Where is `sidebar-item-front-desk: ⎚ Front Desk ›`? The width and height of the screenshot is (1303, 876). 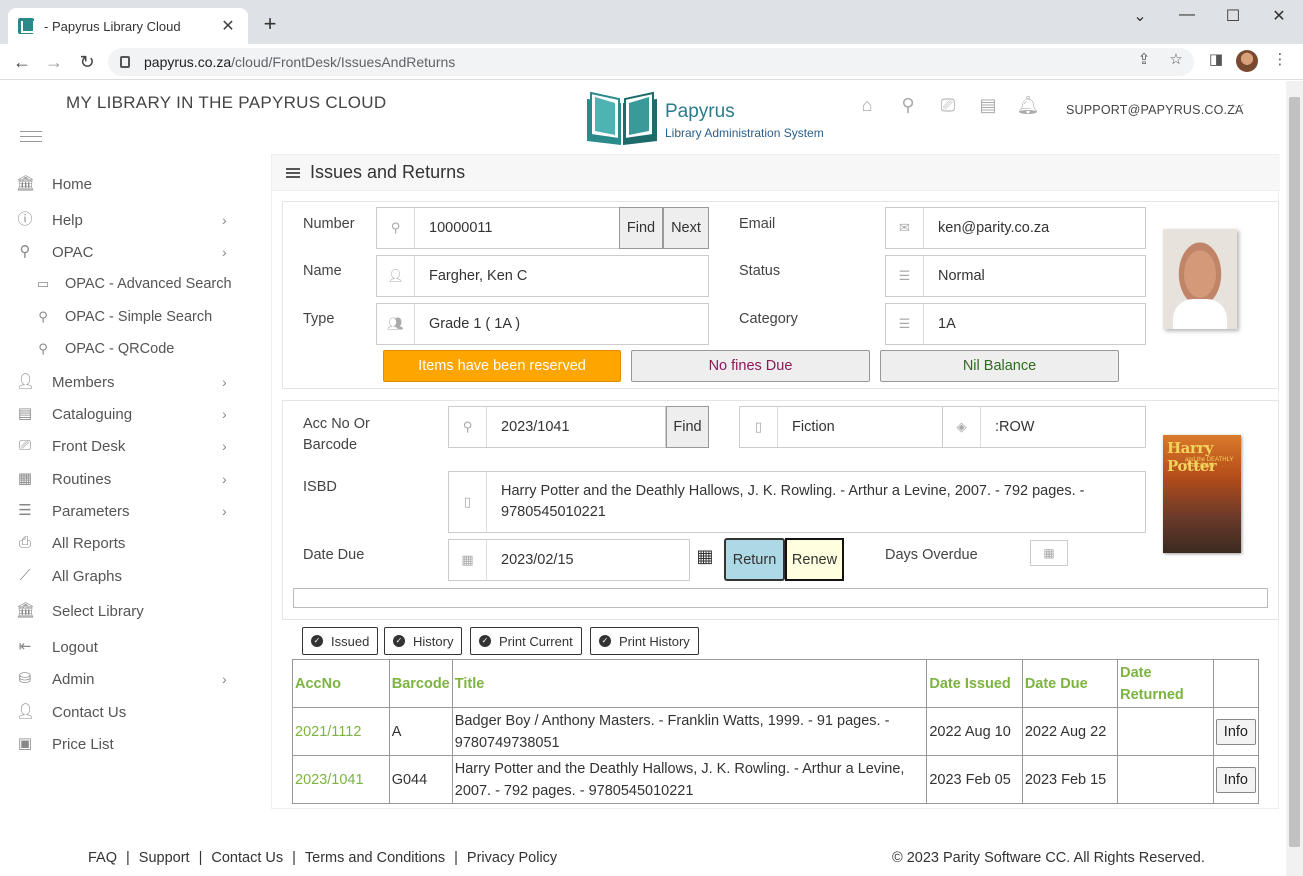 sidebar-item-front-desk: ⎚ Front Desk › is located at coordinates (125, 446).